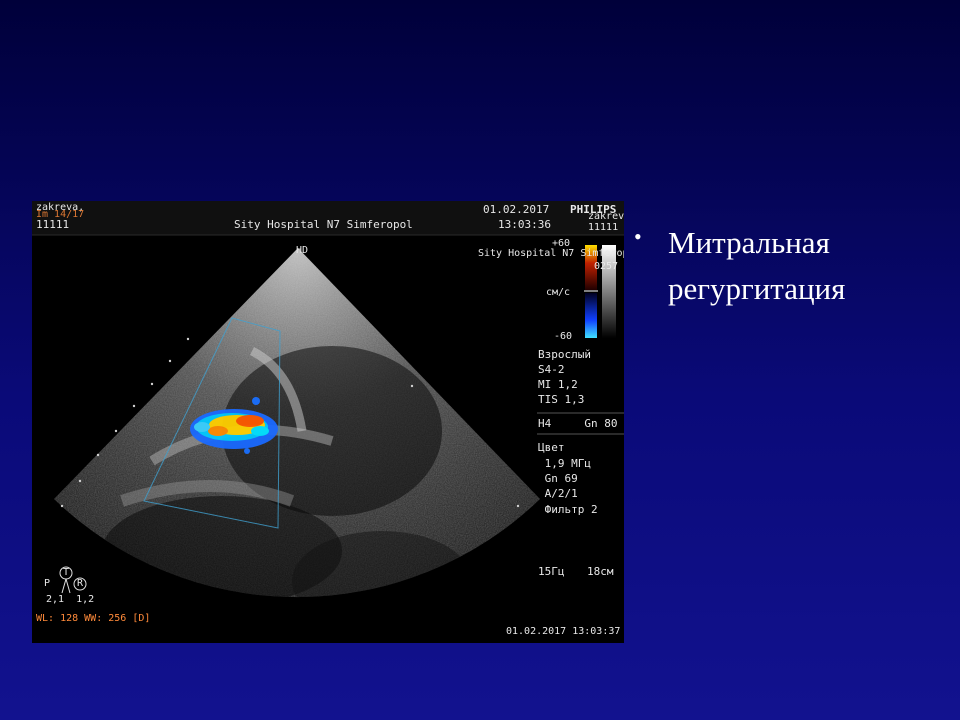  Describe the element at coordinates (564, 354) in the screenshot. I see `info-line: Взрослый` at that location.